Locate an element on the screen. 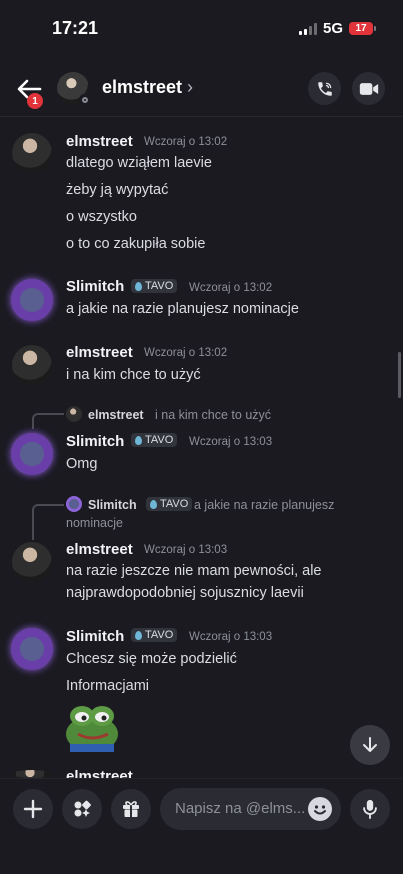  jump-to-present-button is located at coordinates (370, 745).